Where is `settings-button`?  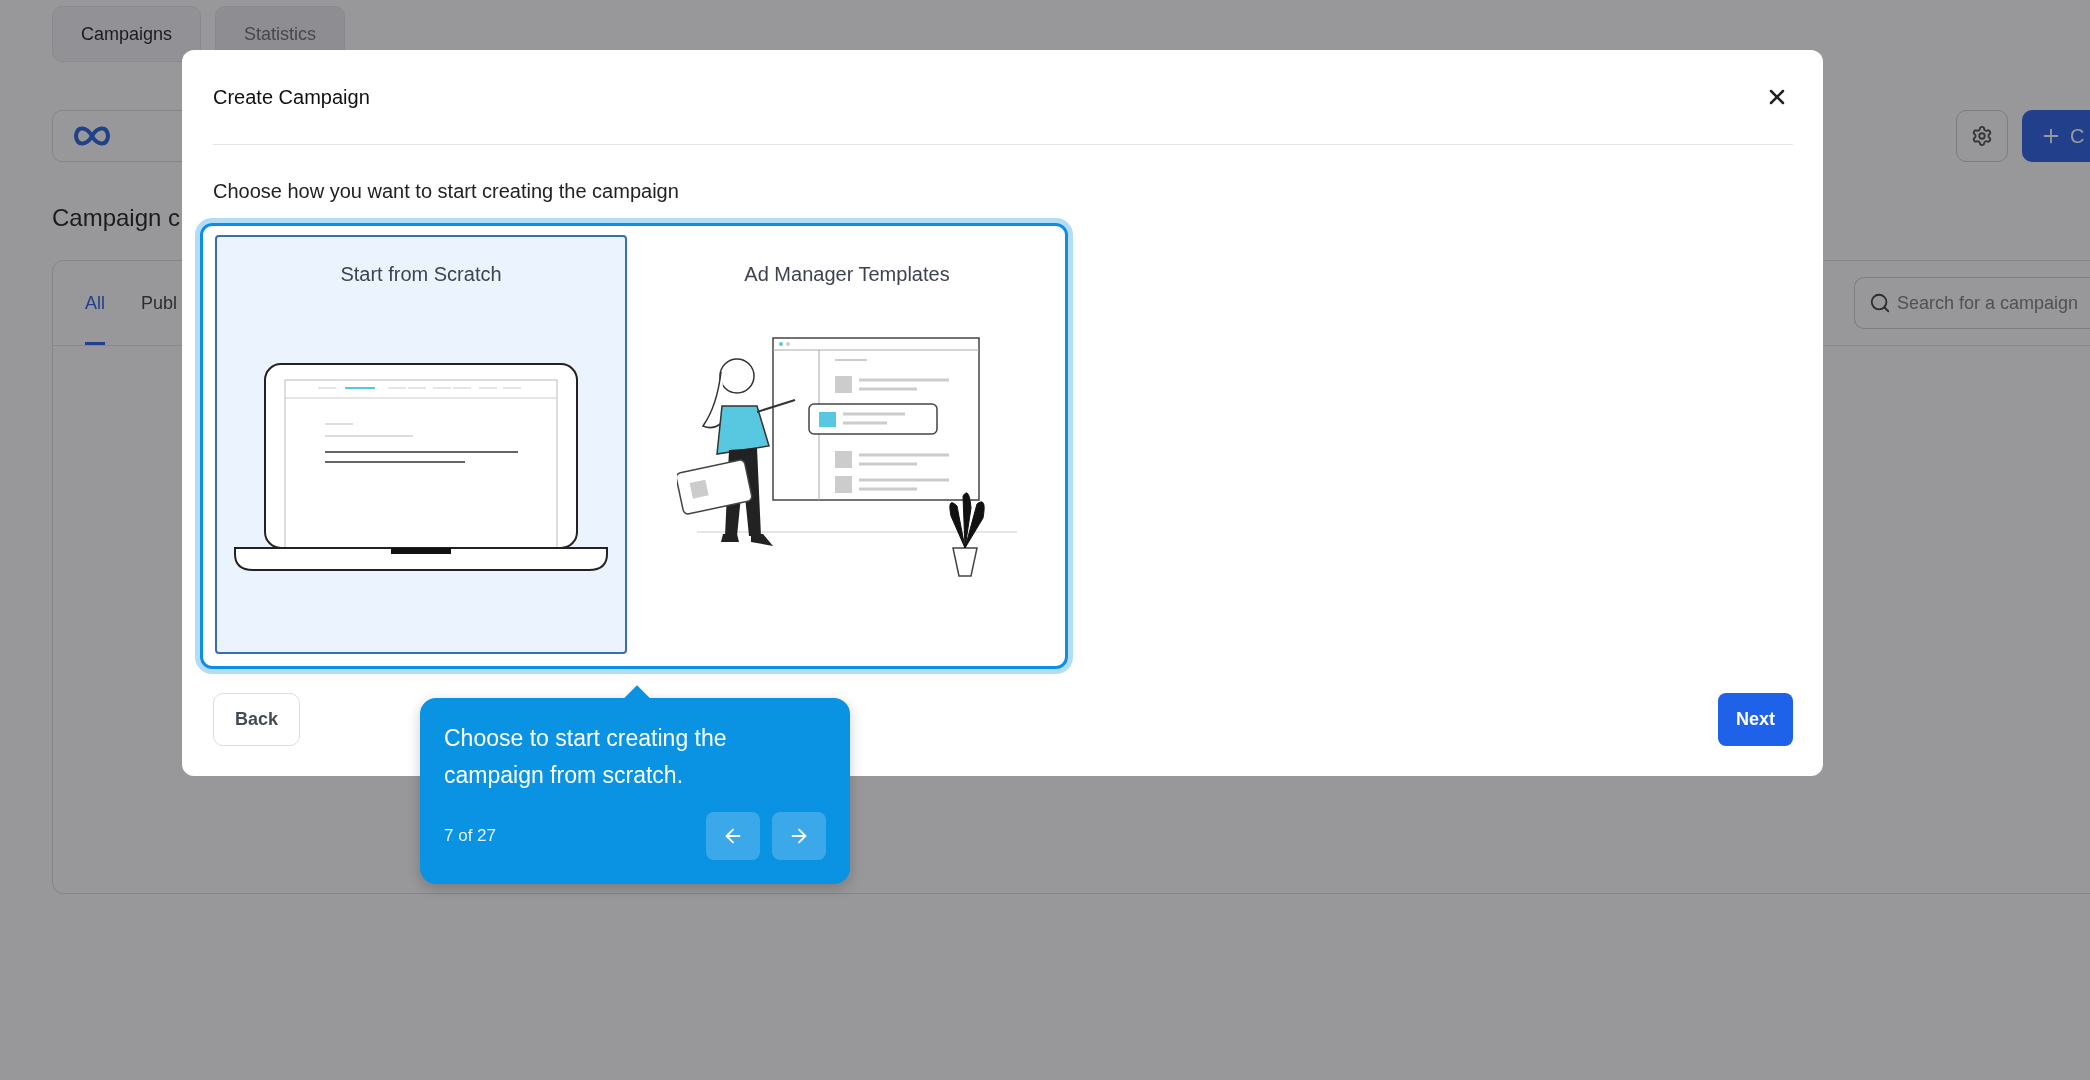 settings-button is located at coordinates (1982, 136).